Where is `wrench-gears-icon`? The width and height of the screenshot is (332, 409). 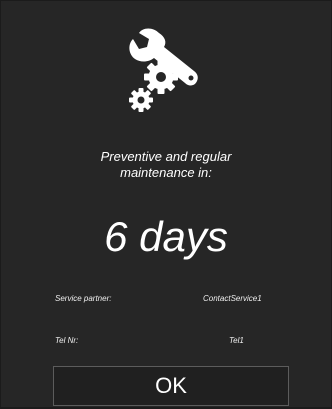 wrench-gears-icon is located at coordinates (163, 70).